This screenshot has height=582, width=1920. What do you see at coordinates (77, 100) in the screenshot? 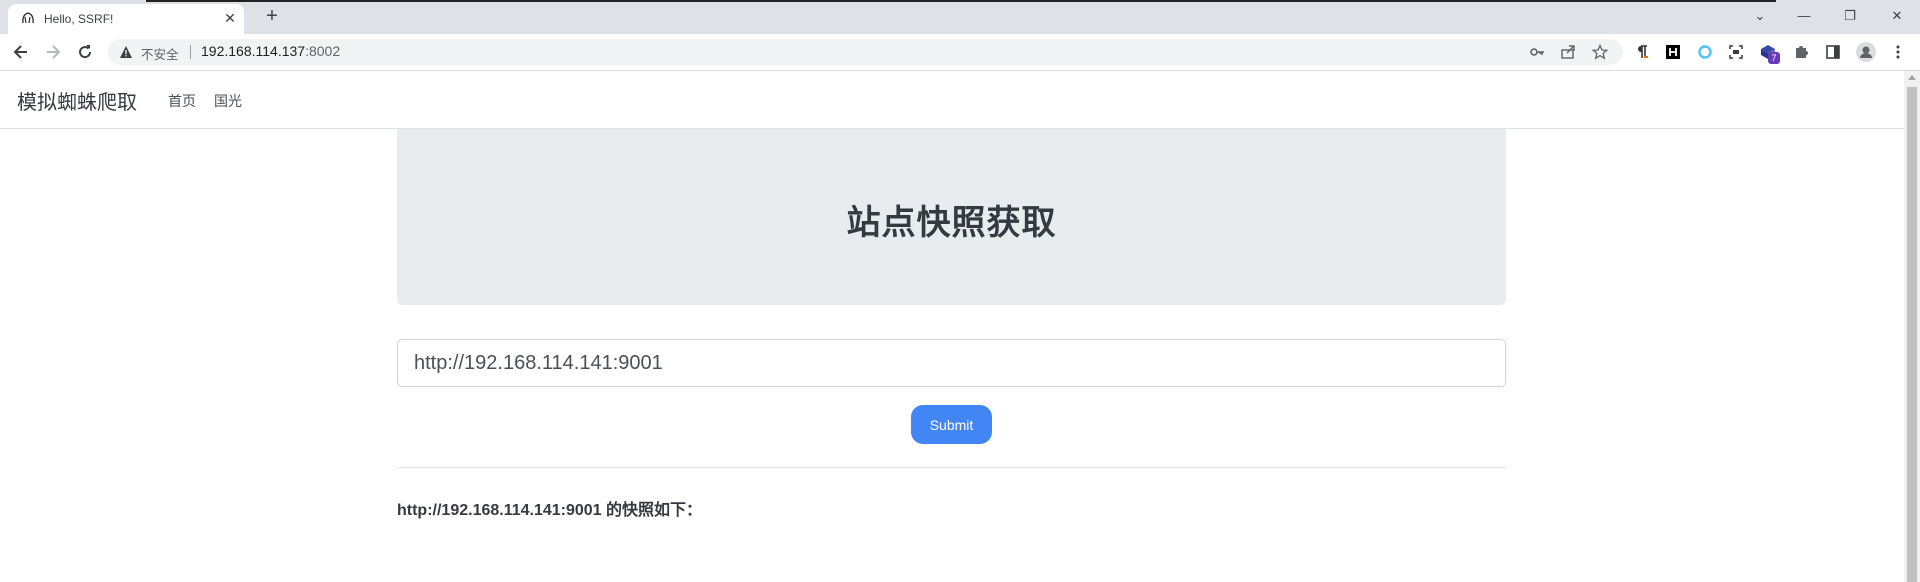
I see `navbar-brand: 模拟蜘蛛爬取` at bounding box center [77, 100].